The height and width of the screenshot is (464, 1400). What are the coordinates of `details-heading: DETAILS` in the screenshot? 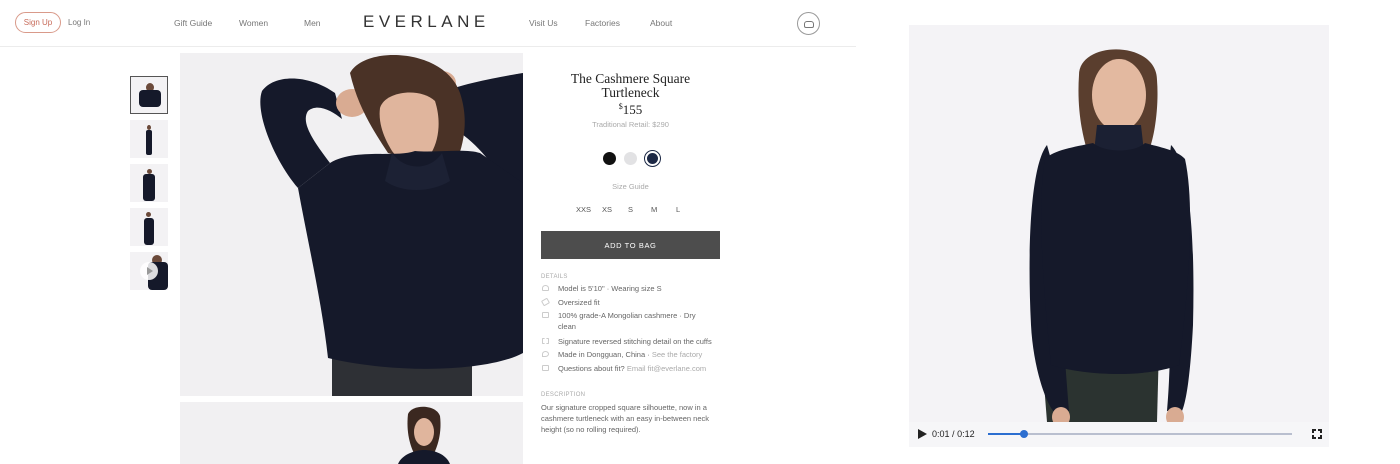 It's located at (554, 277).